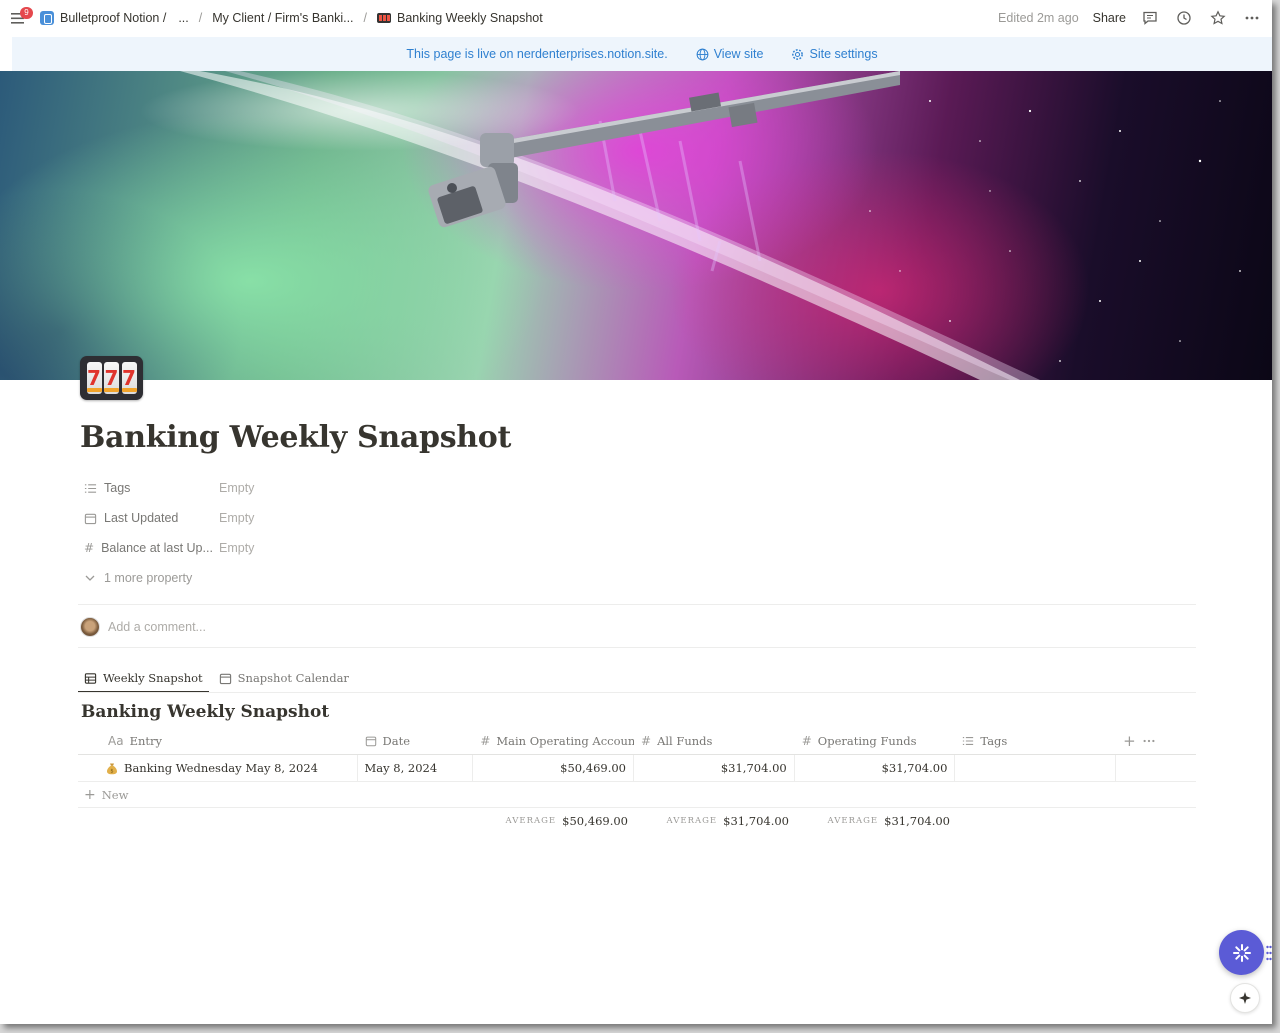  What do you see at coordinates (26, 13) in the screenshot?
I see `notification-badge: 9` at bounding box center [26, 13].